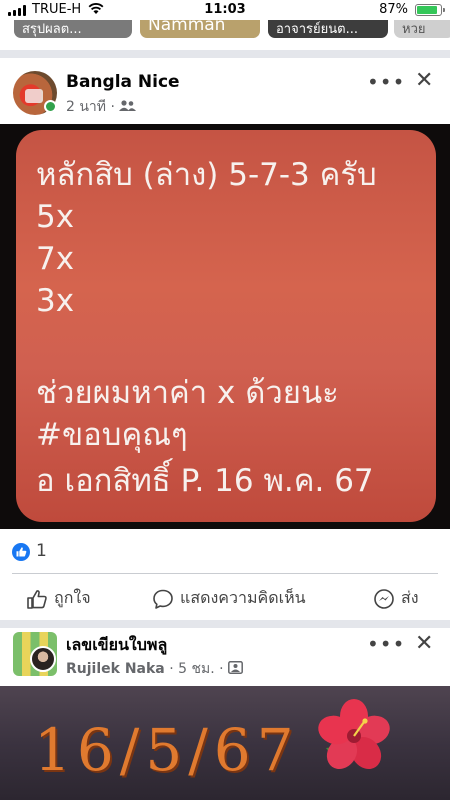  Describe the element at coordinates (235, 667) in the screenshot. I see `photo-icon` at that location.